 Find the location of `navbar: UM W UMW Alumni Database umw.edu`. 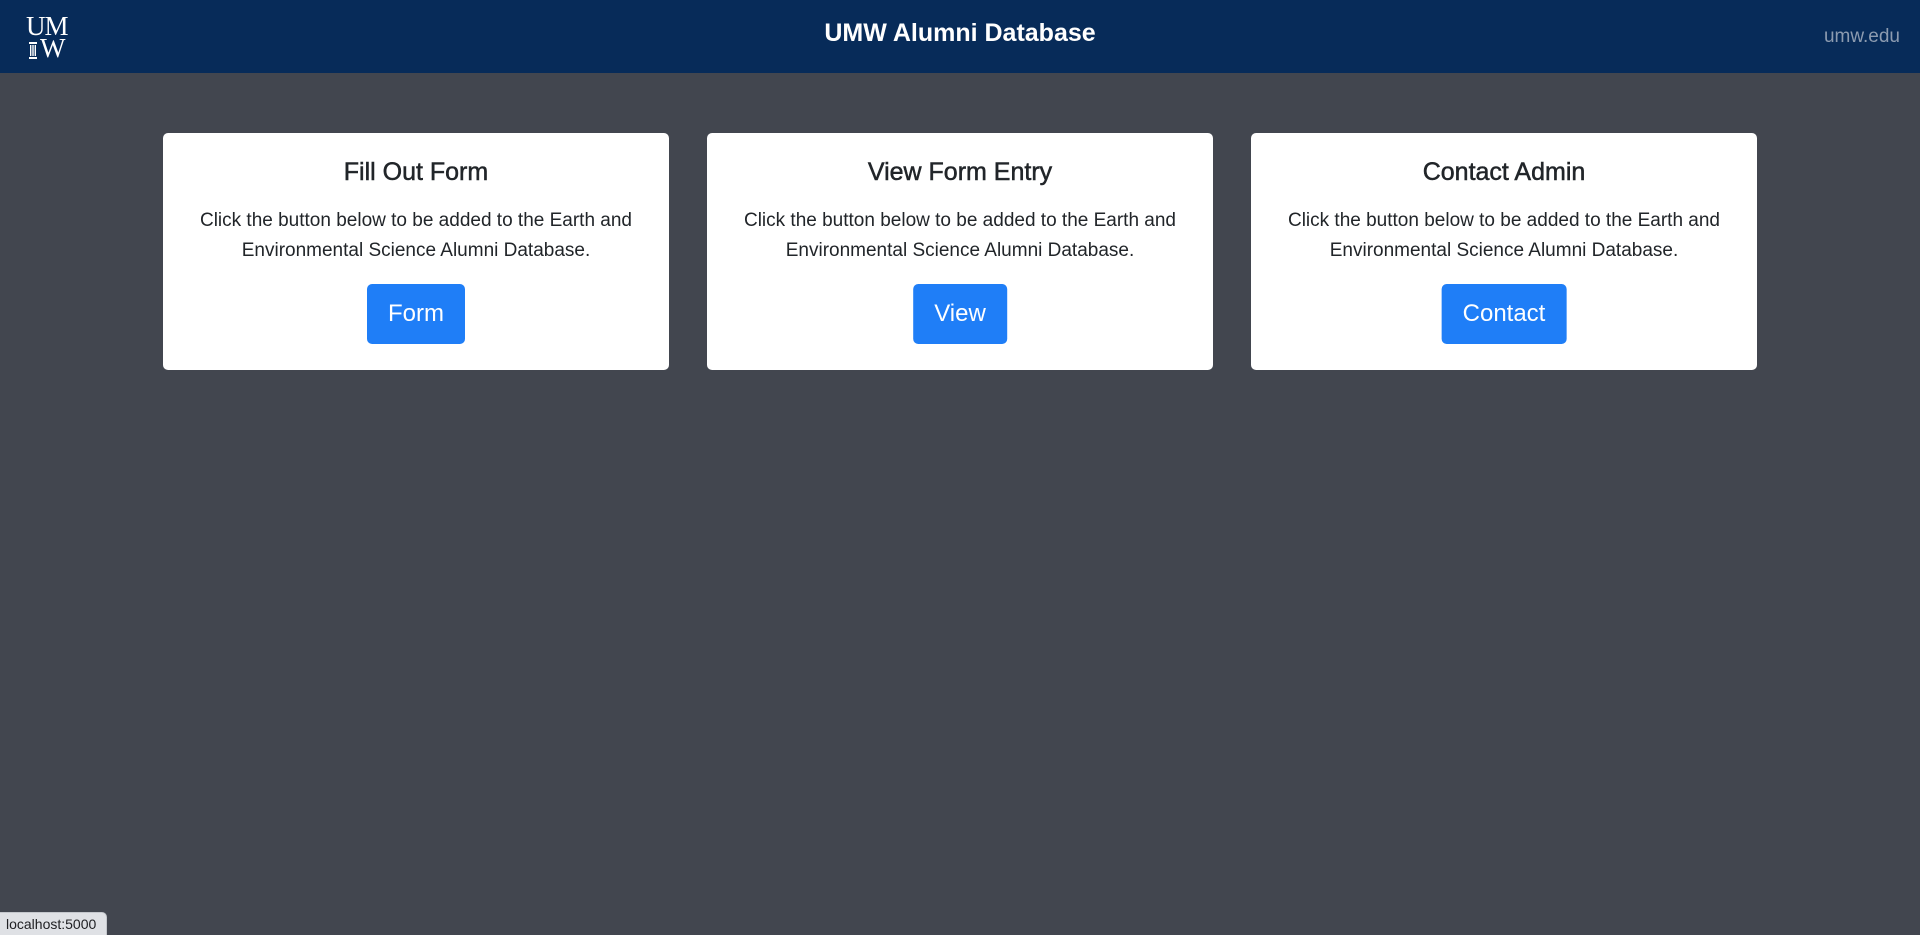

navbar: UM W UMW Alumni Database umw.edu is located at coordinates (960, 36).